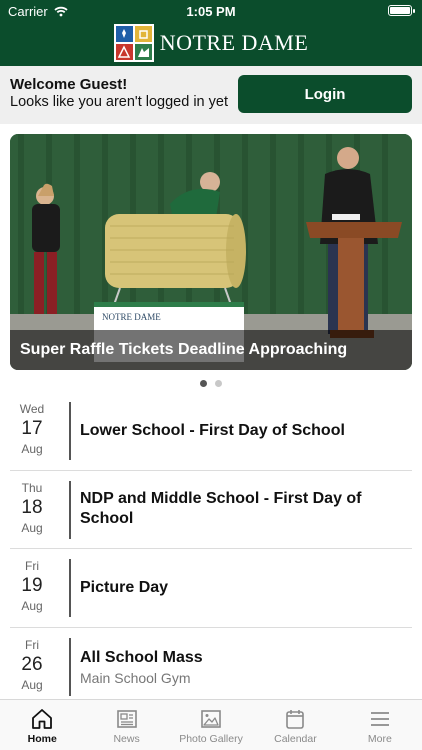  I want to click on event-row: Fri 19 Aug Picture Day, so click(211, 588).